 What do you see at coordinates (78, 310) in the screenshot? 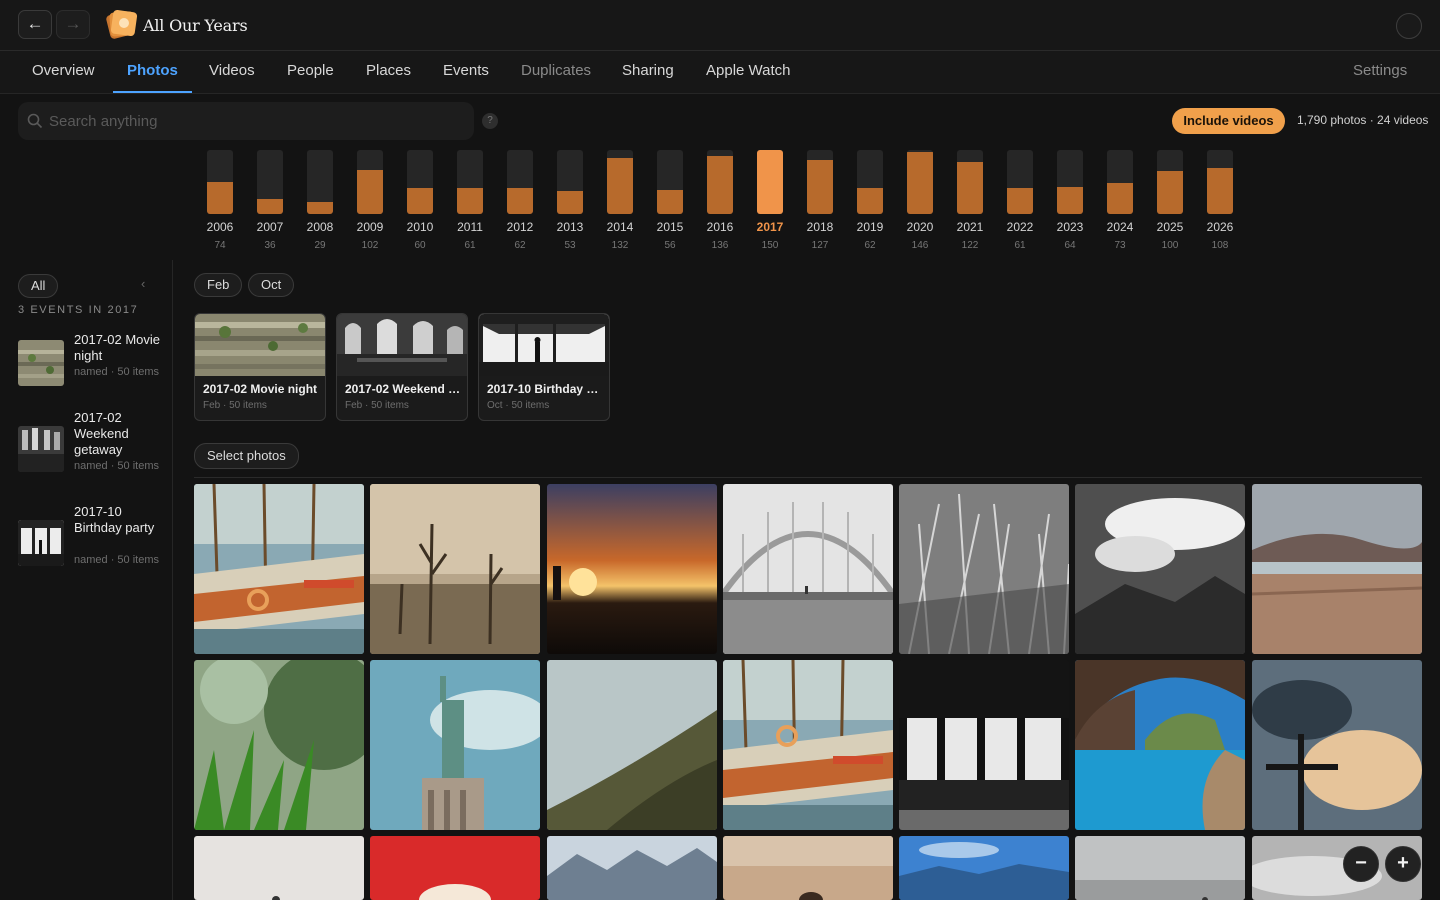
I see `events-heading: 3 EVENTS IN 2017` at bounding box center [78, 310].